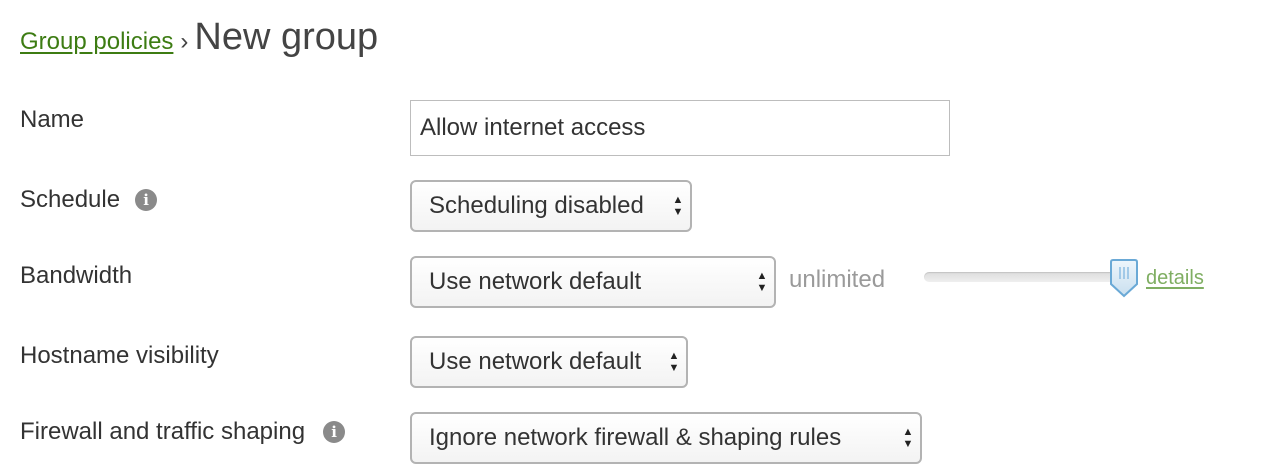  Describe the element at coordinates (680, 128) in the screenshot. I see `name-input` at that location.